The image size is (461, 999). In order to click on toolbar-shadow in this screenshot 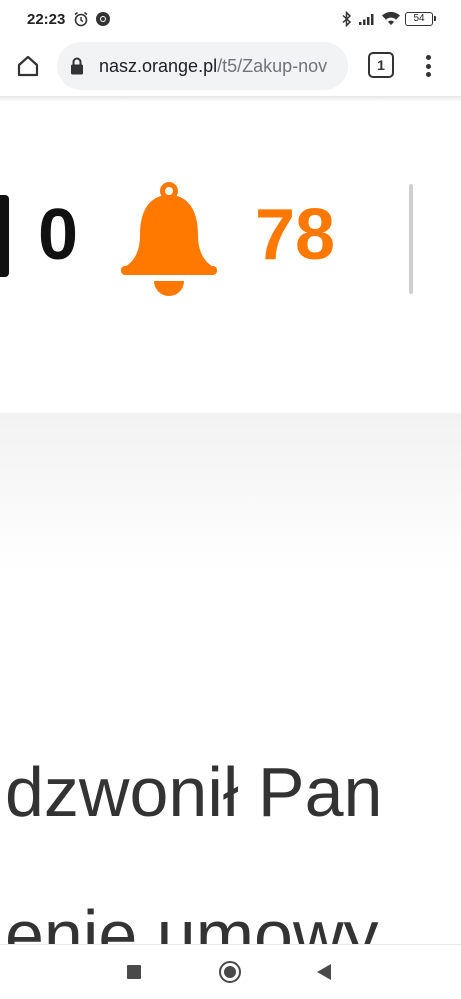, I will do `click(230, 99)`.